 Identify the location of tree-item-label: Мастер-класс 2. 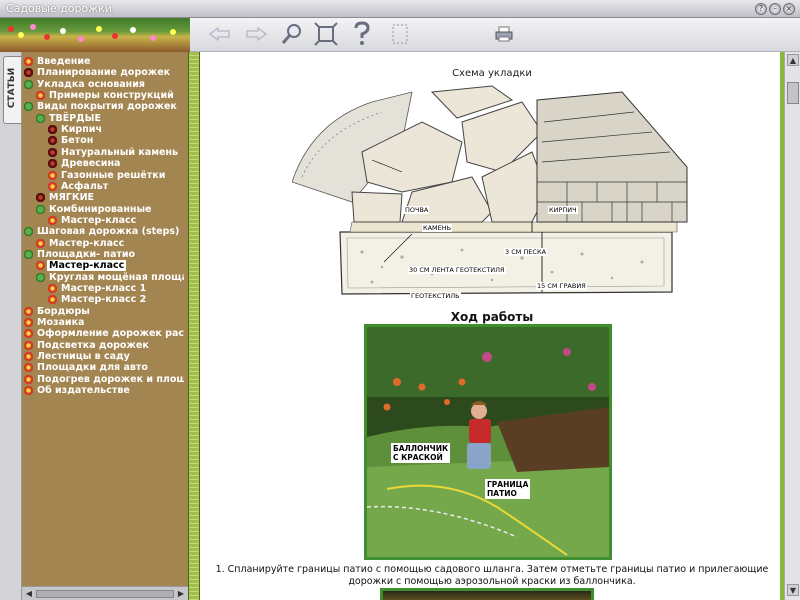
(104, 300).